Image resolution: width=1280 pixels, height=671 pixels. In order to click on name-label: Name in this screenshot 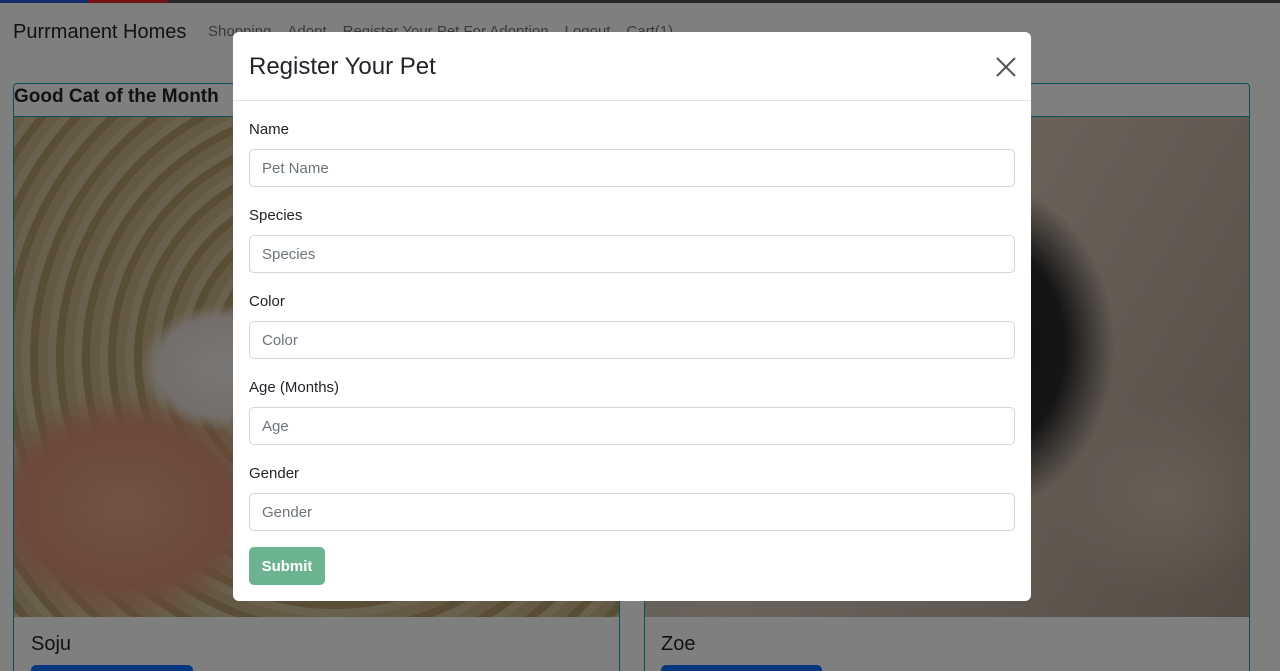, I will do `click(269, 129)`.